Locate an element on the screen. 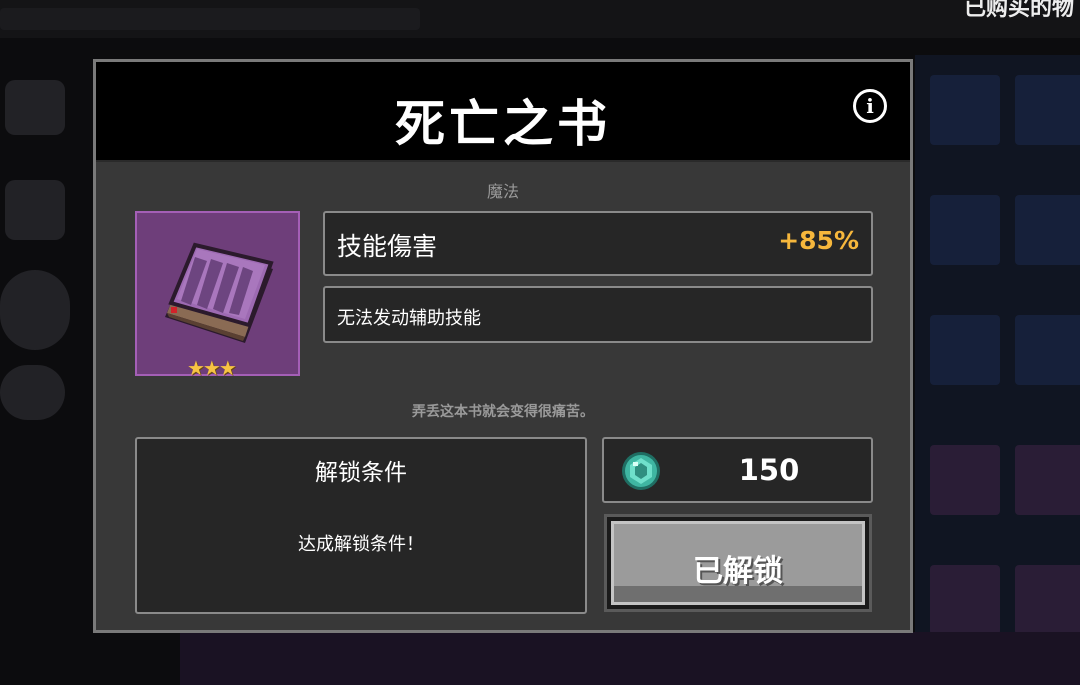  dialog-header: 死亡之书 i is located at coordinates (503, 112).